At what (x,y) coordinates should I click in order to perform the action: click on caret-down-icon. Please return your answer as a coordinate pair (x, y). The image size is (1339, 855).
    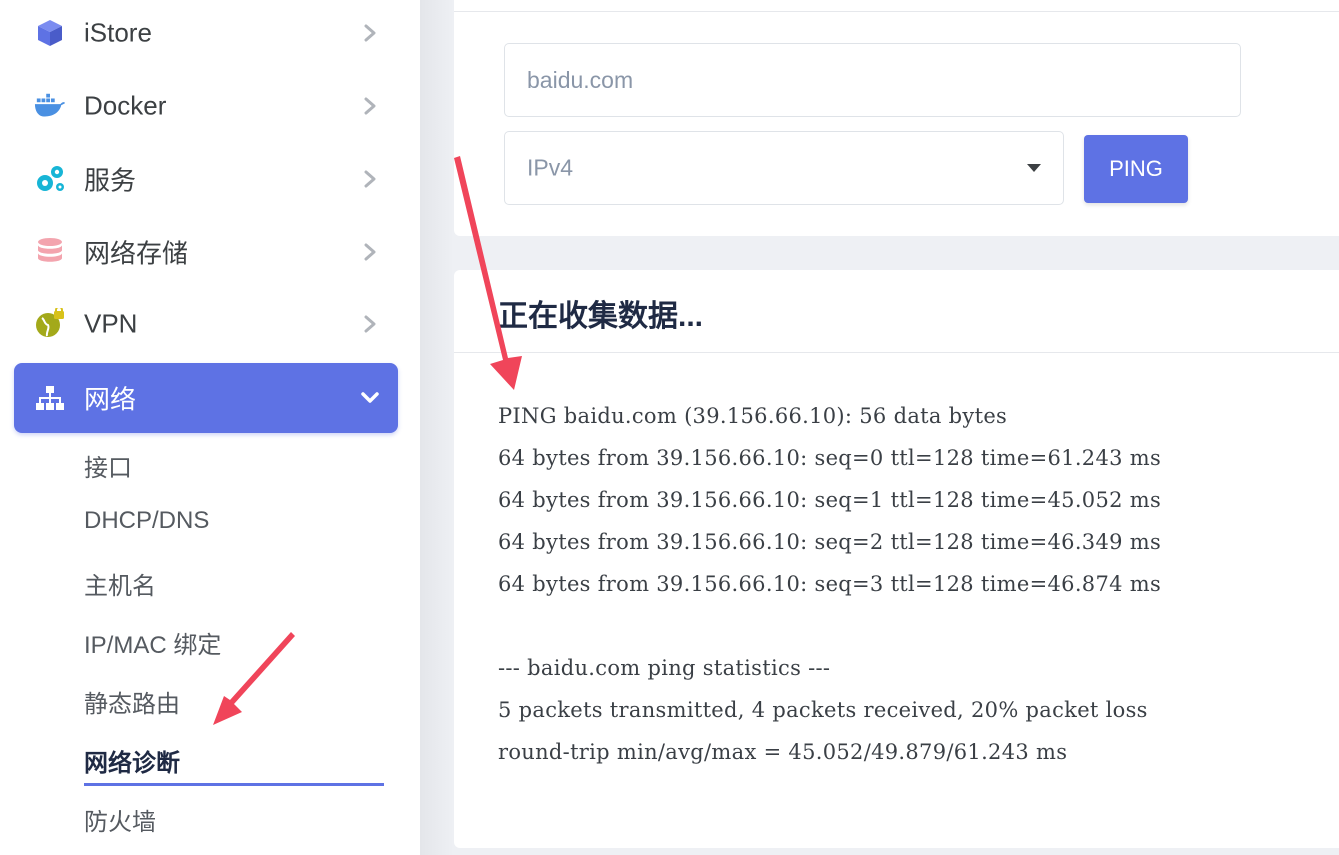
    Looking at the image, I should click on (1034, 168).